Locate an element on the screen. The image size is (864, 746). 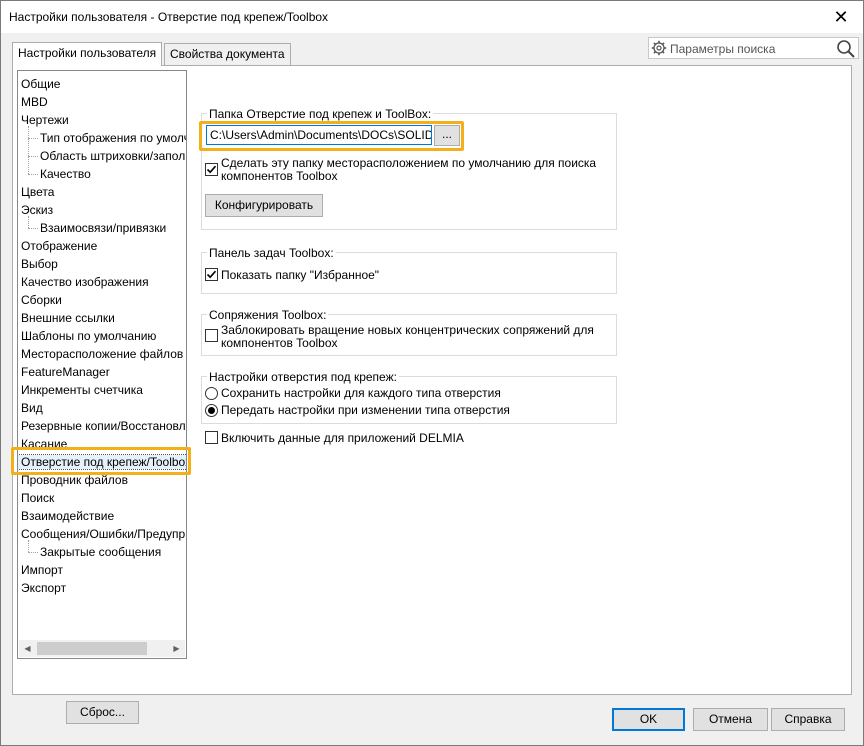
tree-item: Поиск is located at coordinates (36, 498).